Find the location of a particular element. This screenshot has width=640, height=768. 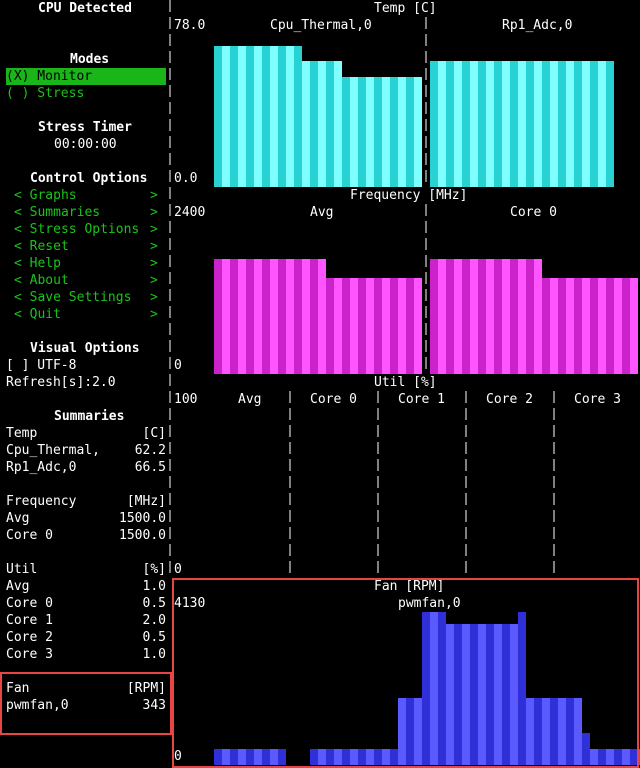

util-series-core2-label: Core 2 is located at coordinates (509, 399).